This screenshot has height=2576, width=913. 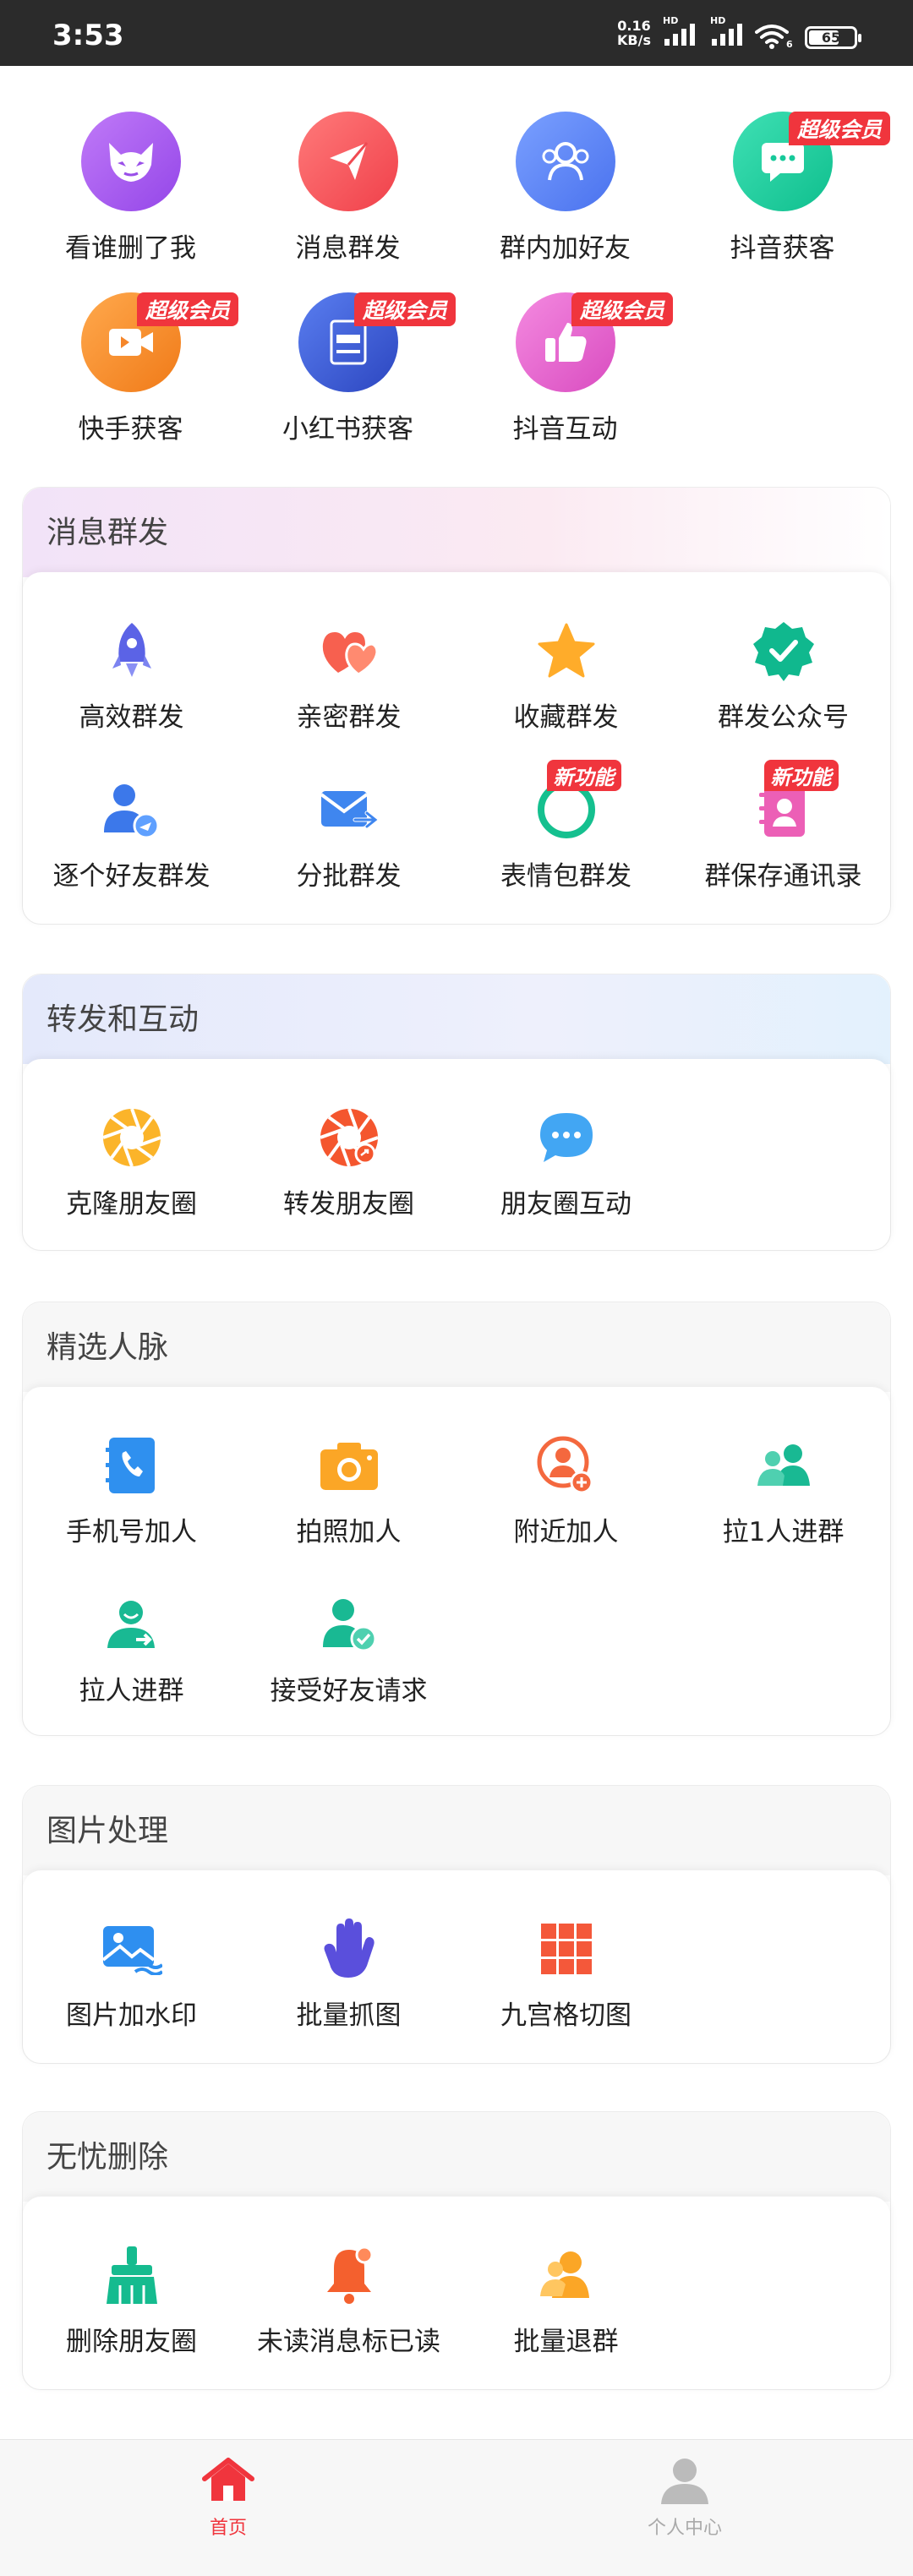 I want to click on item-phone-add: 手机号加人, so click(x=131, y=1491).